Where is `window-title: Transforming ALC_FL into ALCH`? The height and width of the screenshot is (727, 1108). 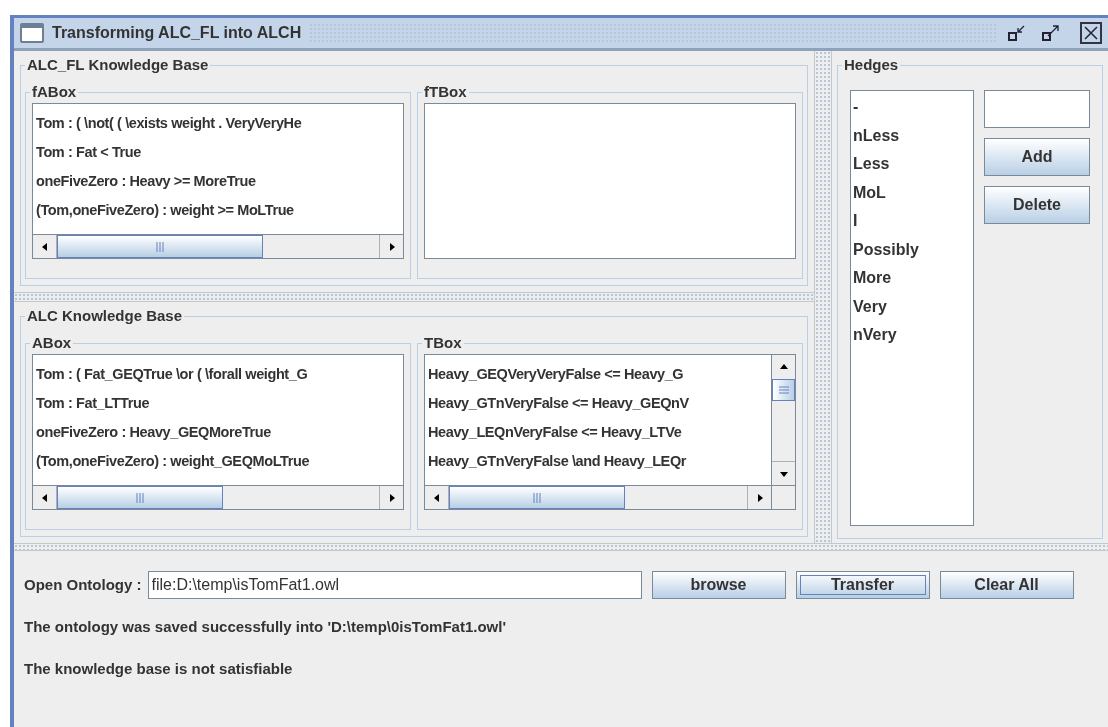
window-title: Transforming ALC_FL into ALCH is located at coordinates (177, 33).